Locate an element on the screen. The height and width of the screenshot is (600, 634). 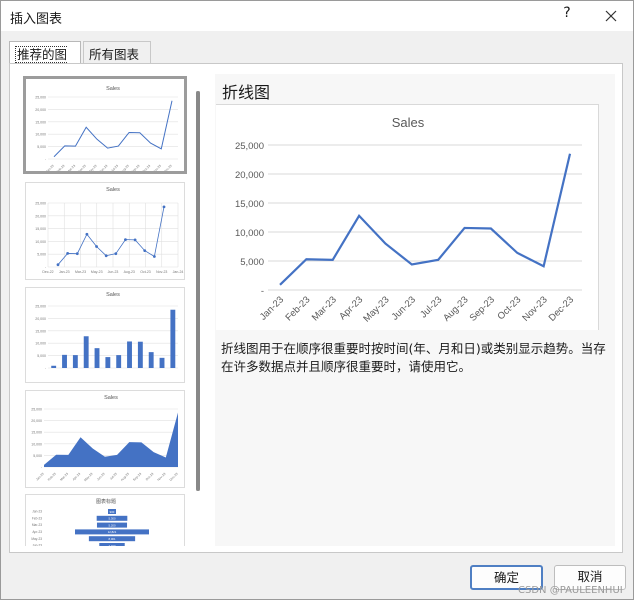
thumb-funnel-category: Feb-23 is located at coordinates (37, 518).